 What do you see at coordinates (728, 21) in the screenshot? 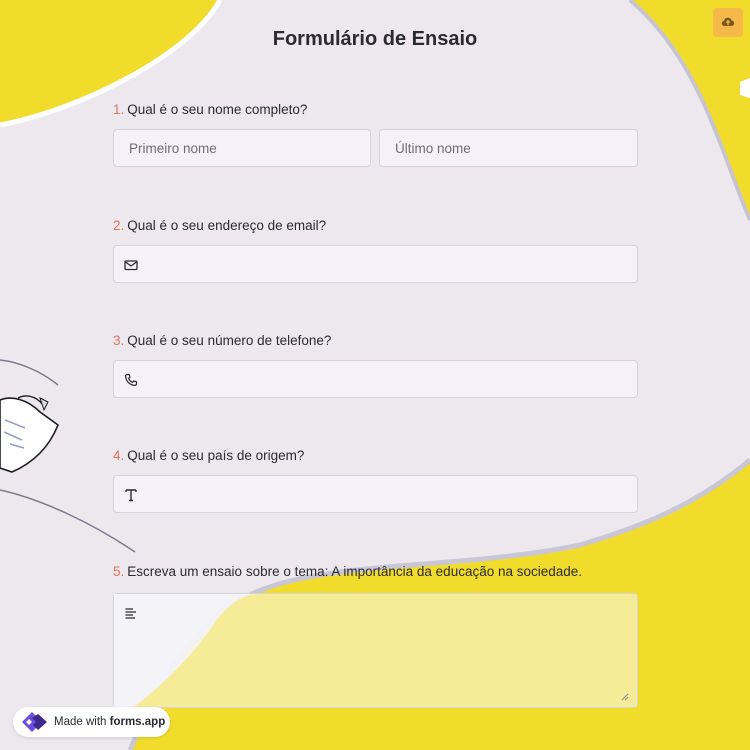
I see `cloud-upload-icon` at bounding box center [728, 21].